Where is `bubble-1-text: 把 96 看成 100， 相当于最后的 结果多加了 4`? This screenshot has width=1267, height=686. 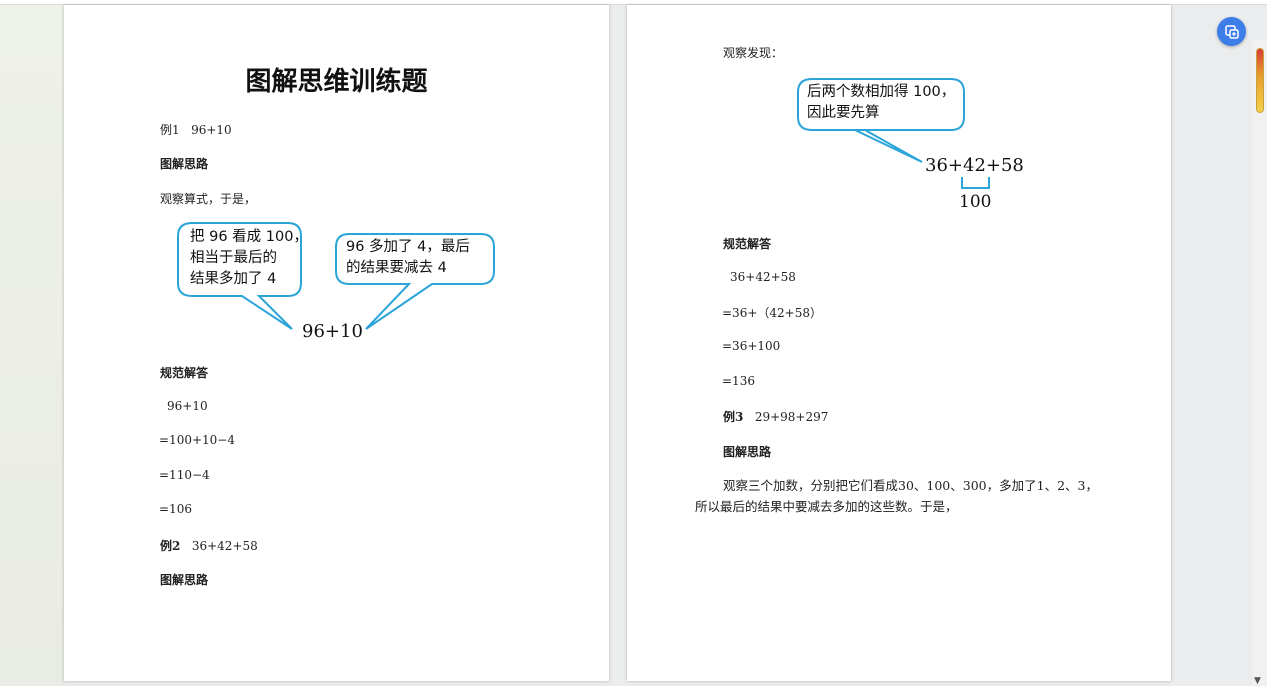 bubble-1-text: 把 96 看成 100， 相当于最后的 结果多加了 4 is located at coordinates (249, 258).